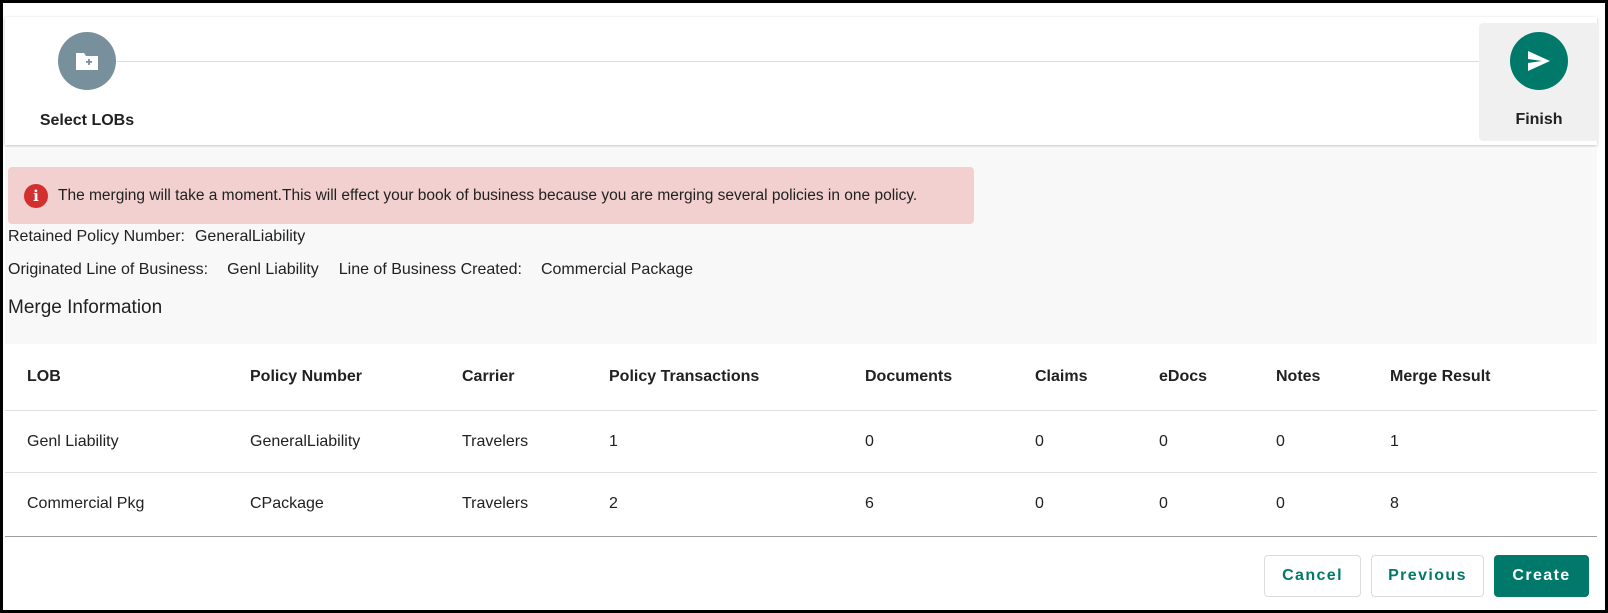  What do you see at coordinates (36, 195) in the screenshot?
I see `info-icon: i` at bounding box center [36, 195].